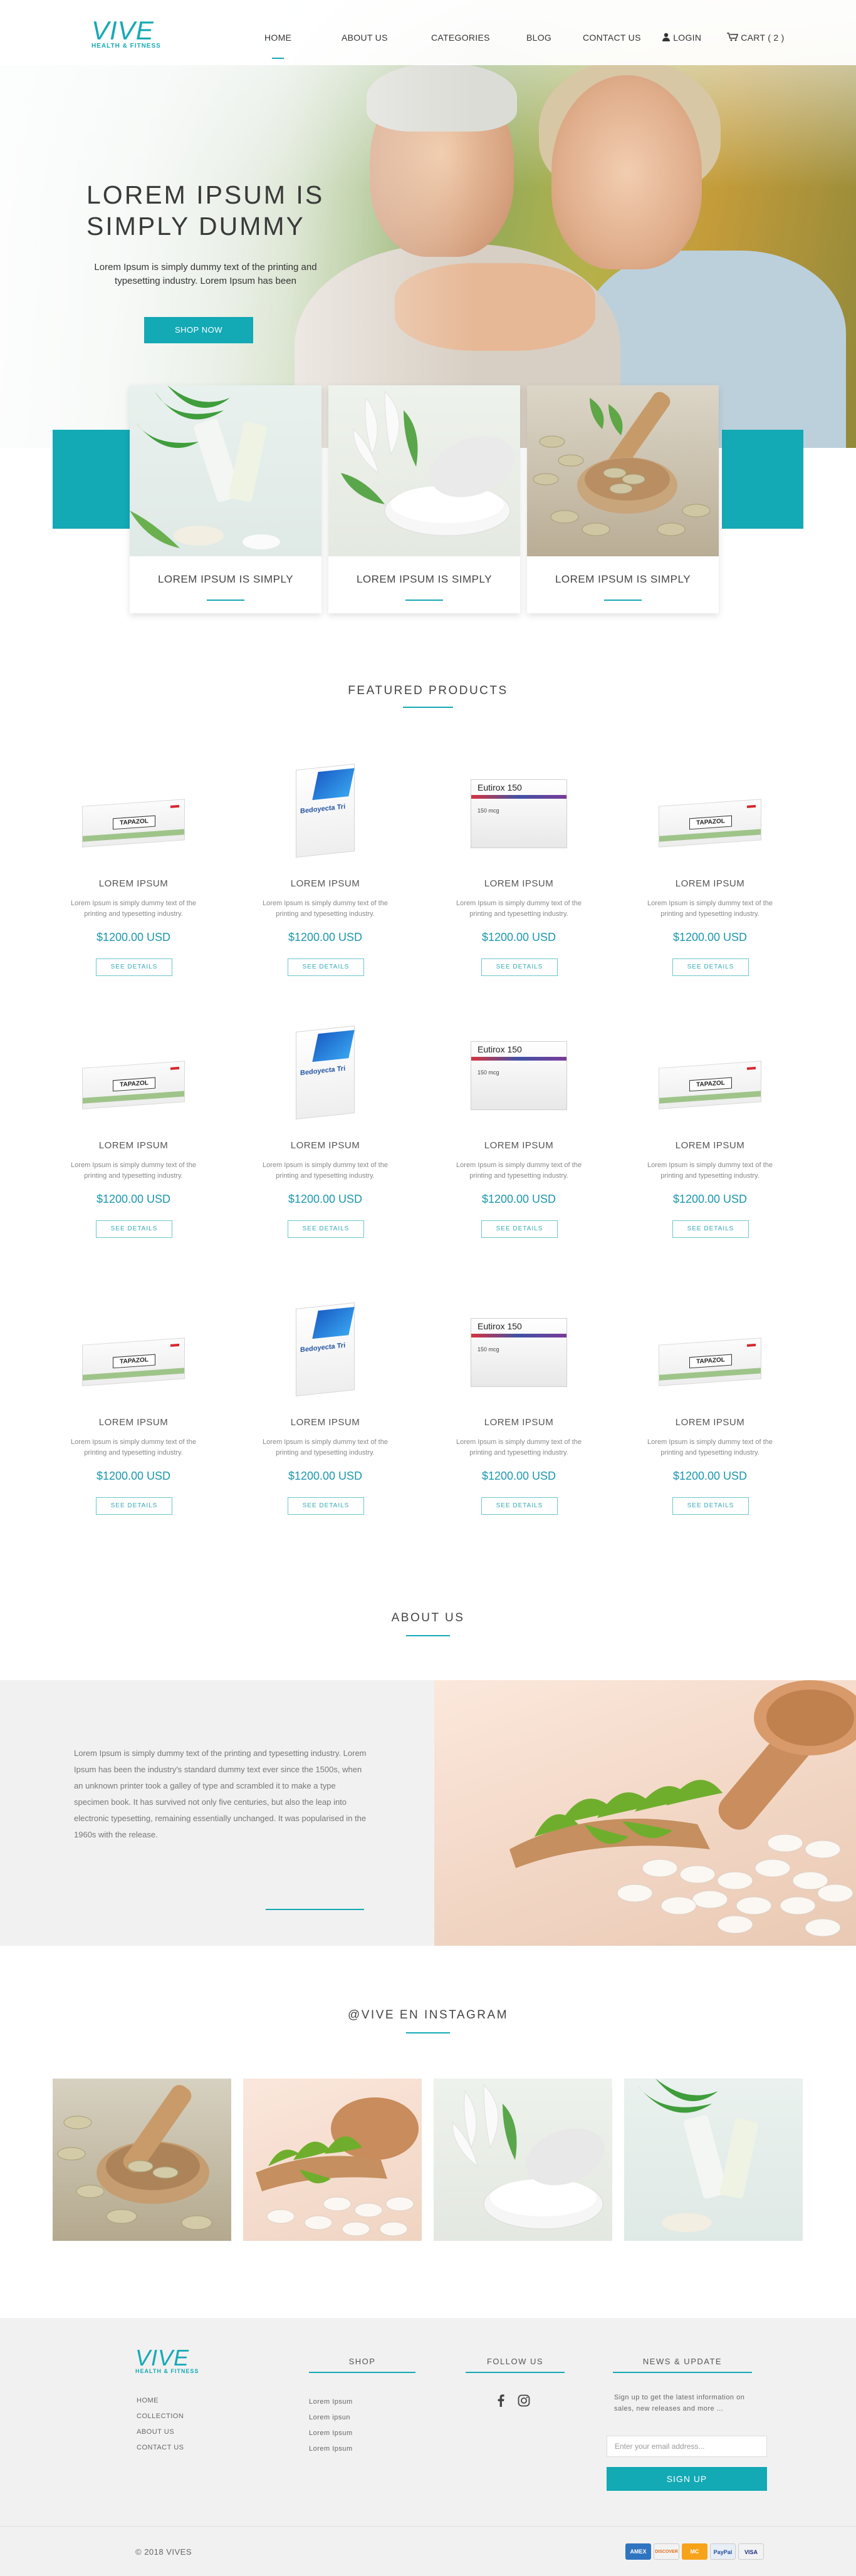  Describe the element at coordinates (612, 38) in the screenshot. I see `nav-contact-us: CONTACT US` at that location.